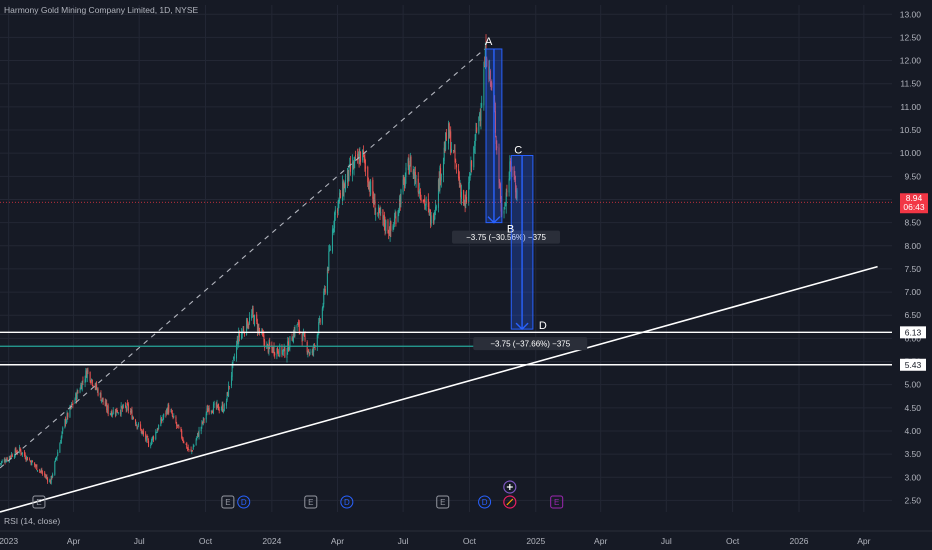 The image size is (932, 550). I want to click on price-tick-label: 10.50, so click(911, 130).